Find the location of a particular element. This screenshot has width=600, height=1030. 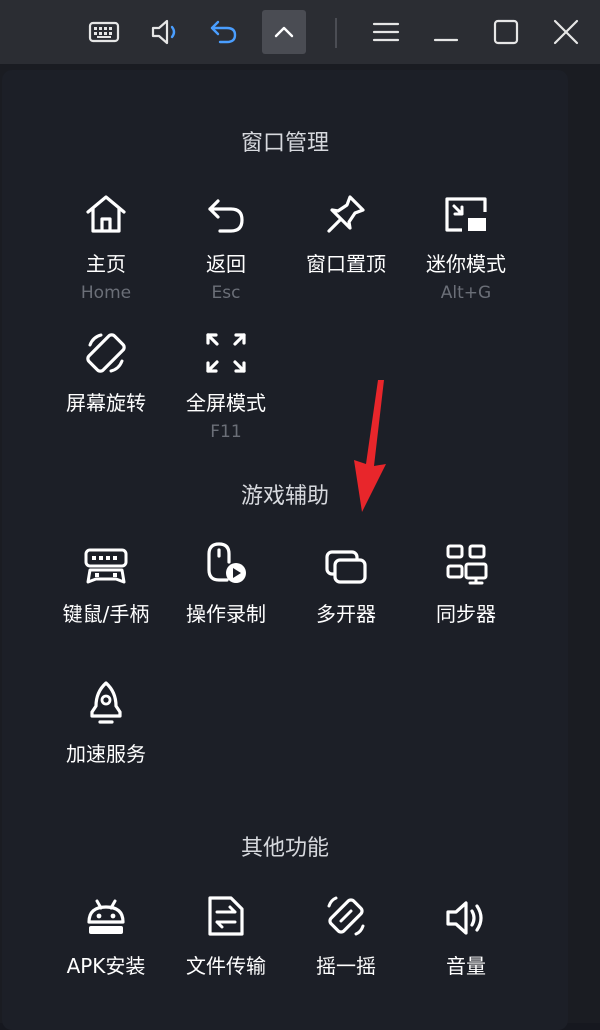

mini-mode-label: 迷你模式 is located at coordinates (466, 264).